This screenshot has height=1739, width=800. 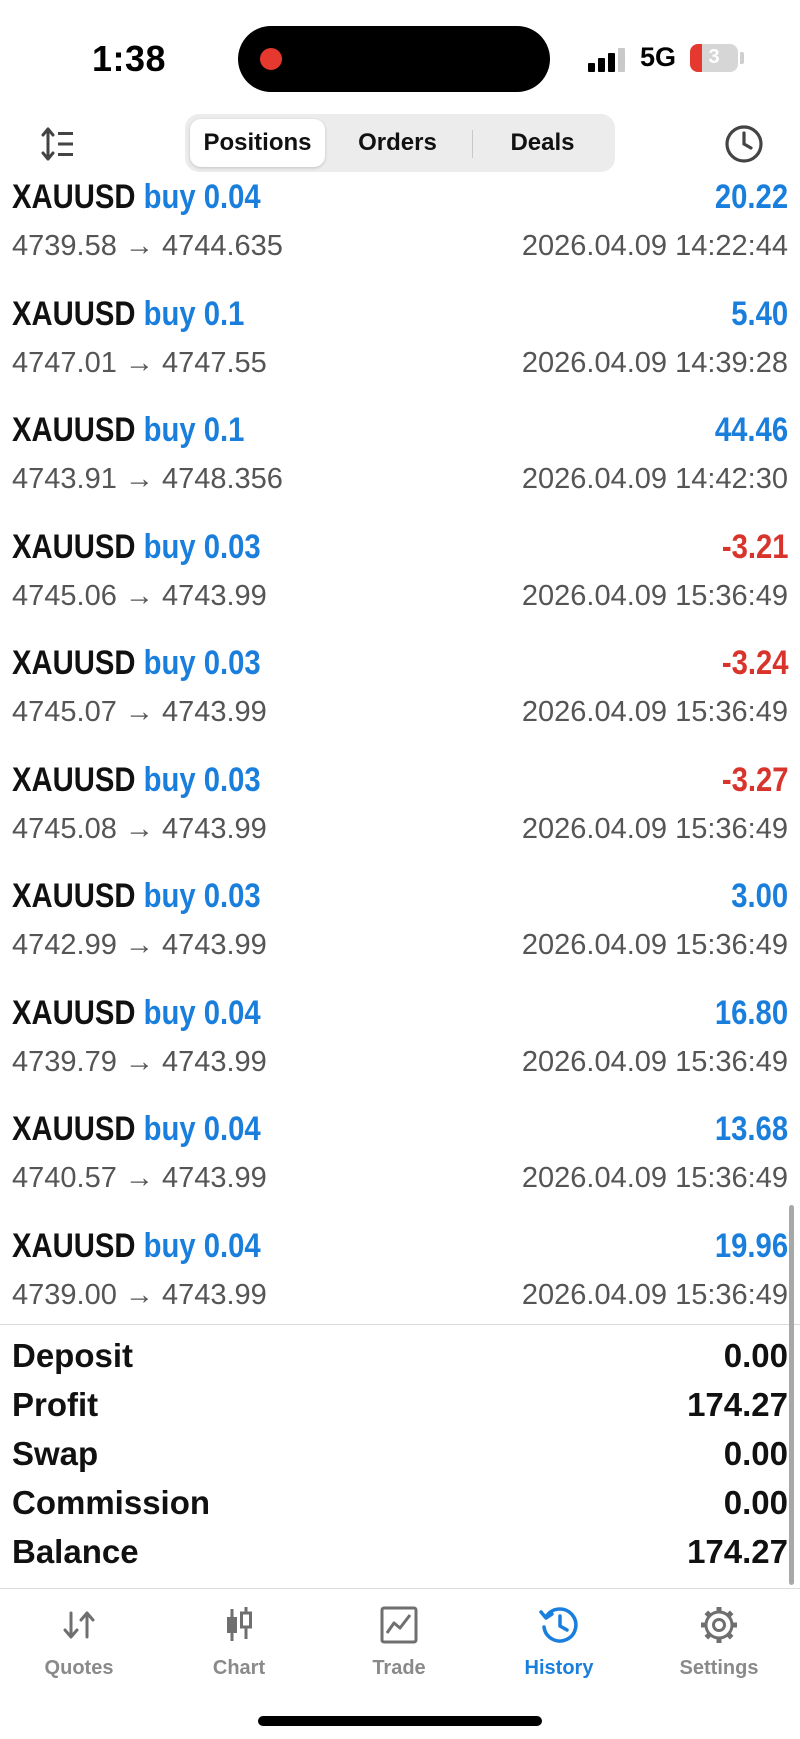 What do you see at coordinates (719, 1668) in the screenshot?
I see `tab-label: Settings` at bounding box center [719, 1668].